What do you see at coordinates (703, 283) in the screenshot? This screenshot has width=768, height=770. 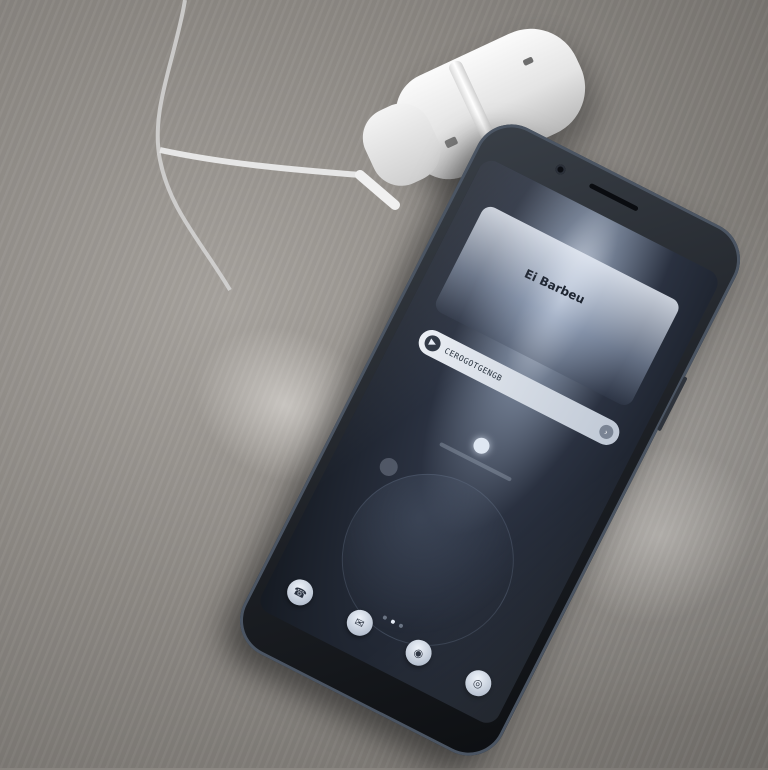 I see `status-right` at bounding box center [703, 283].